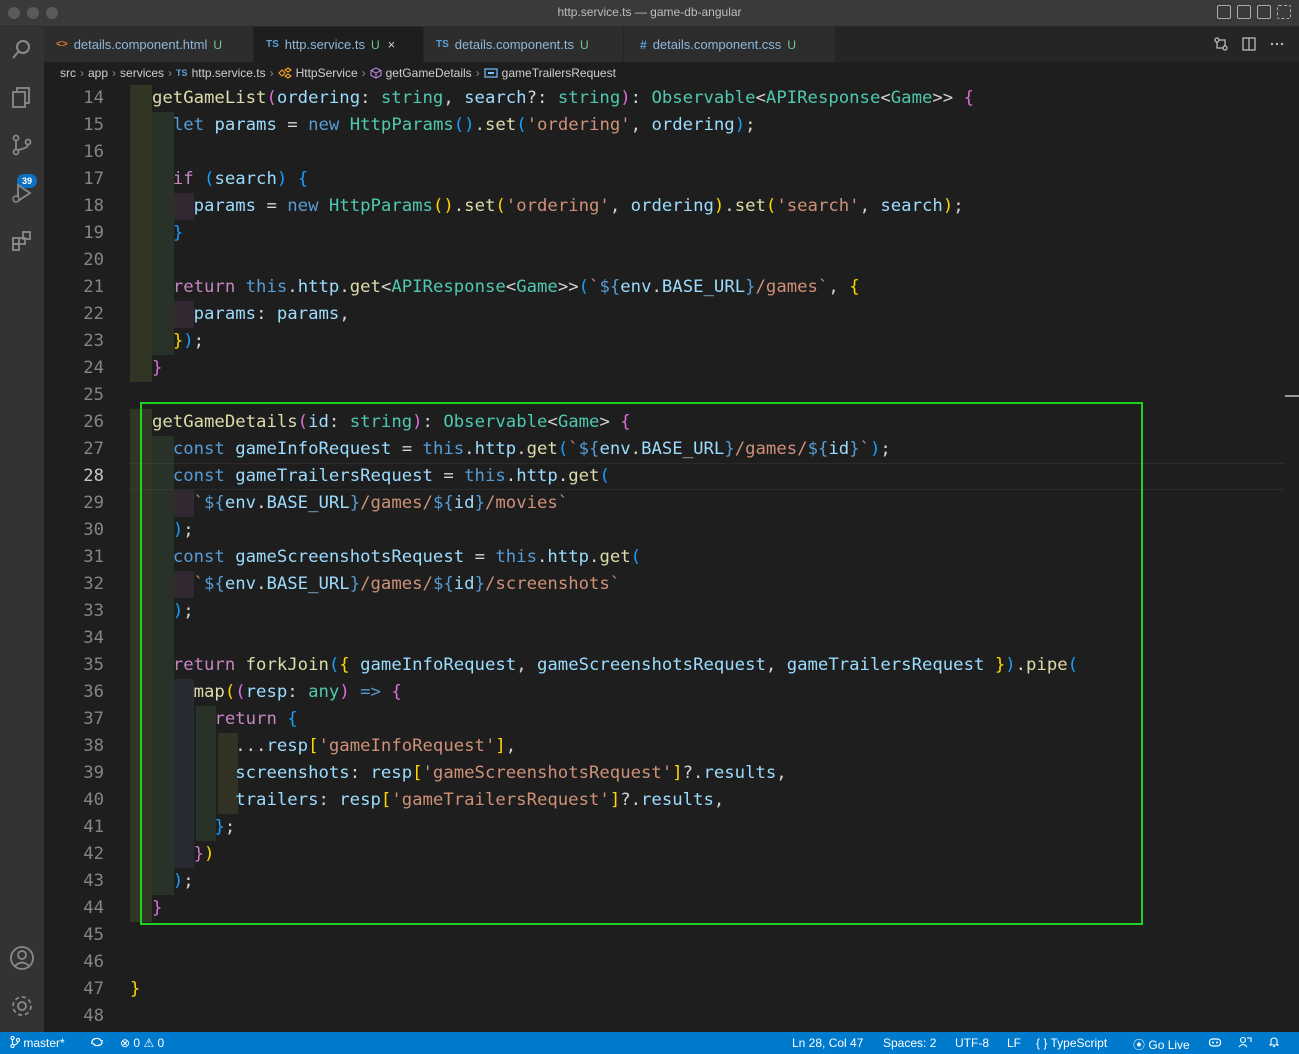 Image resolution: width=1299 pixels, height=1054 pixels. I want to click on feedback-icon, so click(1245, 1043).